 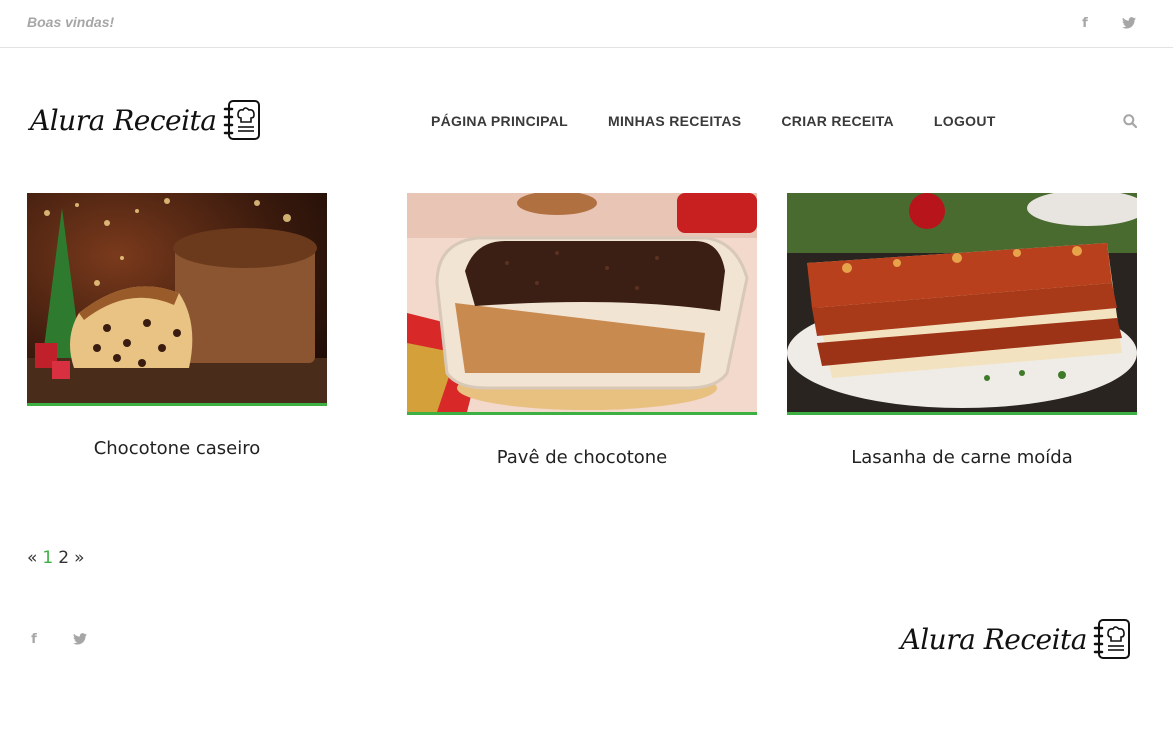 What do you see at coordinates (55, 558) in the screenshot?
I see `pagination: « 1 2 »` at bounding box center [55, 558].